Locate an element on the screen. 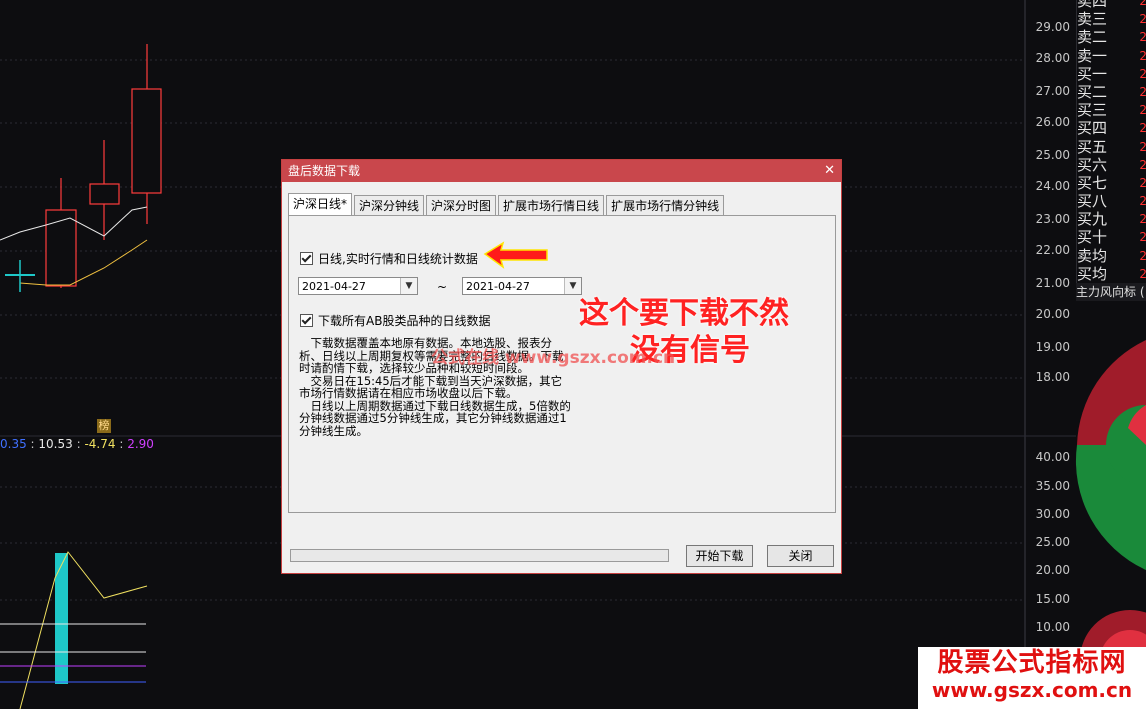  tab-bar: 沪深日线* 沪深分钟线 沪深分时图 扩展市场行情日线 扩展市场行情分钟线 is located at coordinates (507, 204).